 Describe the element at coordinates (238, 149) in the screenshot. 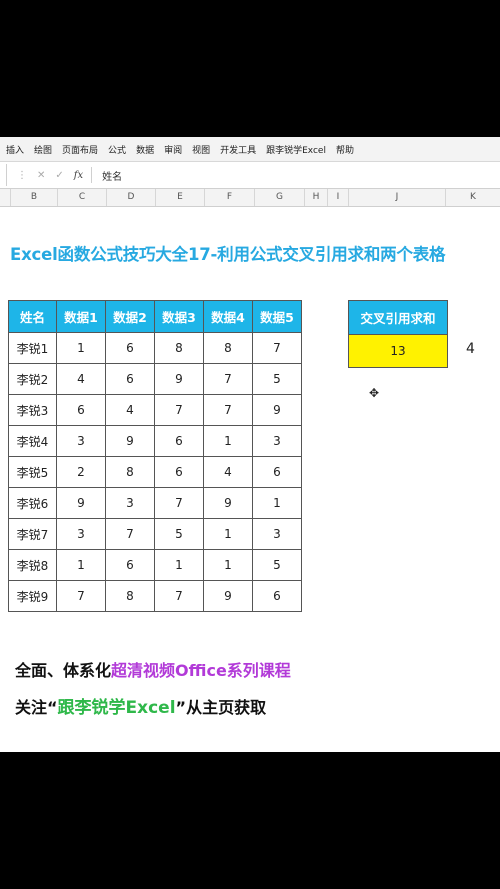

I see `tab-developer: 开发工具` at that location.